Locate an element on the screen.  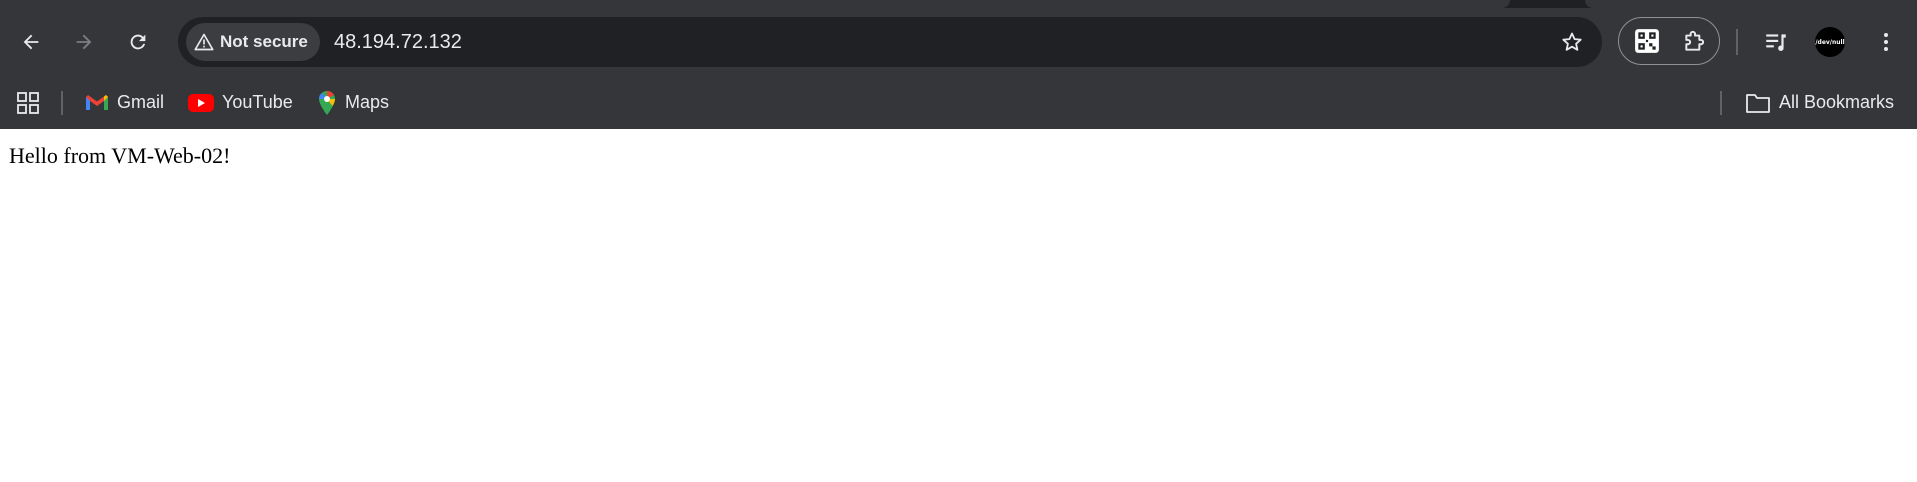
bookmark-gmail: Gmail is located at coordinates (124, 102).